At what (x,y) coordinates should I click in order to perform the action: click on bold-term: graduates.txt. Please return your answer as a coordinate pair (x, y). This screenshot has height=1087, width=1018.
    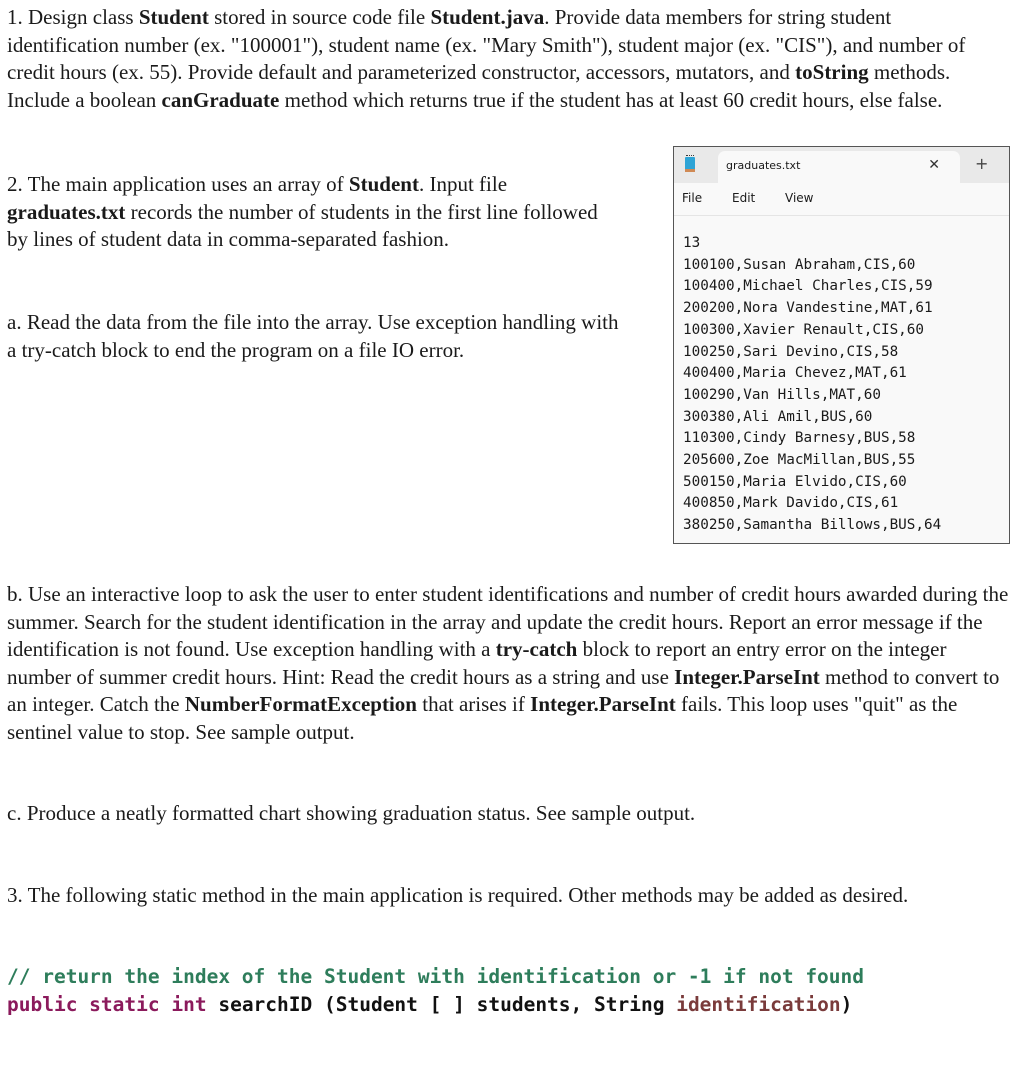
    Looking at the image, I should click on (66, 211).